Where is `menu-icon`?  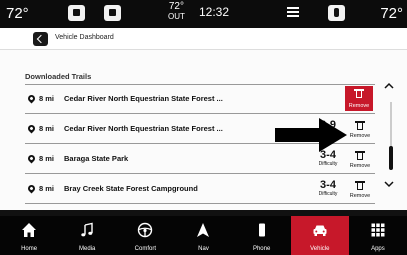
menu-icon is located at coordinates (293, 13).